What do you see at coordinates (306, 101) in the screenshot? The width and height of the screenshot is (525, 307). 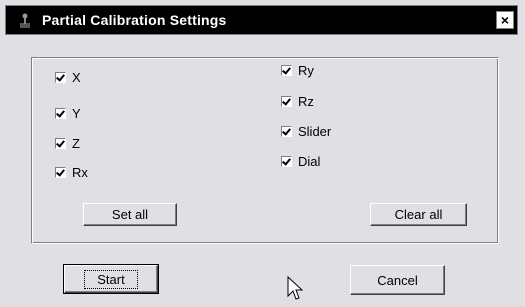 I see `checkbox-rz-label: Rz` at bounding box center [306, 101].